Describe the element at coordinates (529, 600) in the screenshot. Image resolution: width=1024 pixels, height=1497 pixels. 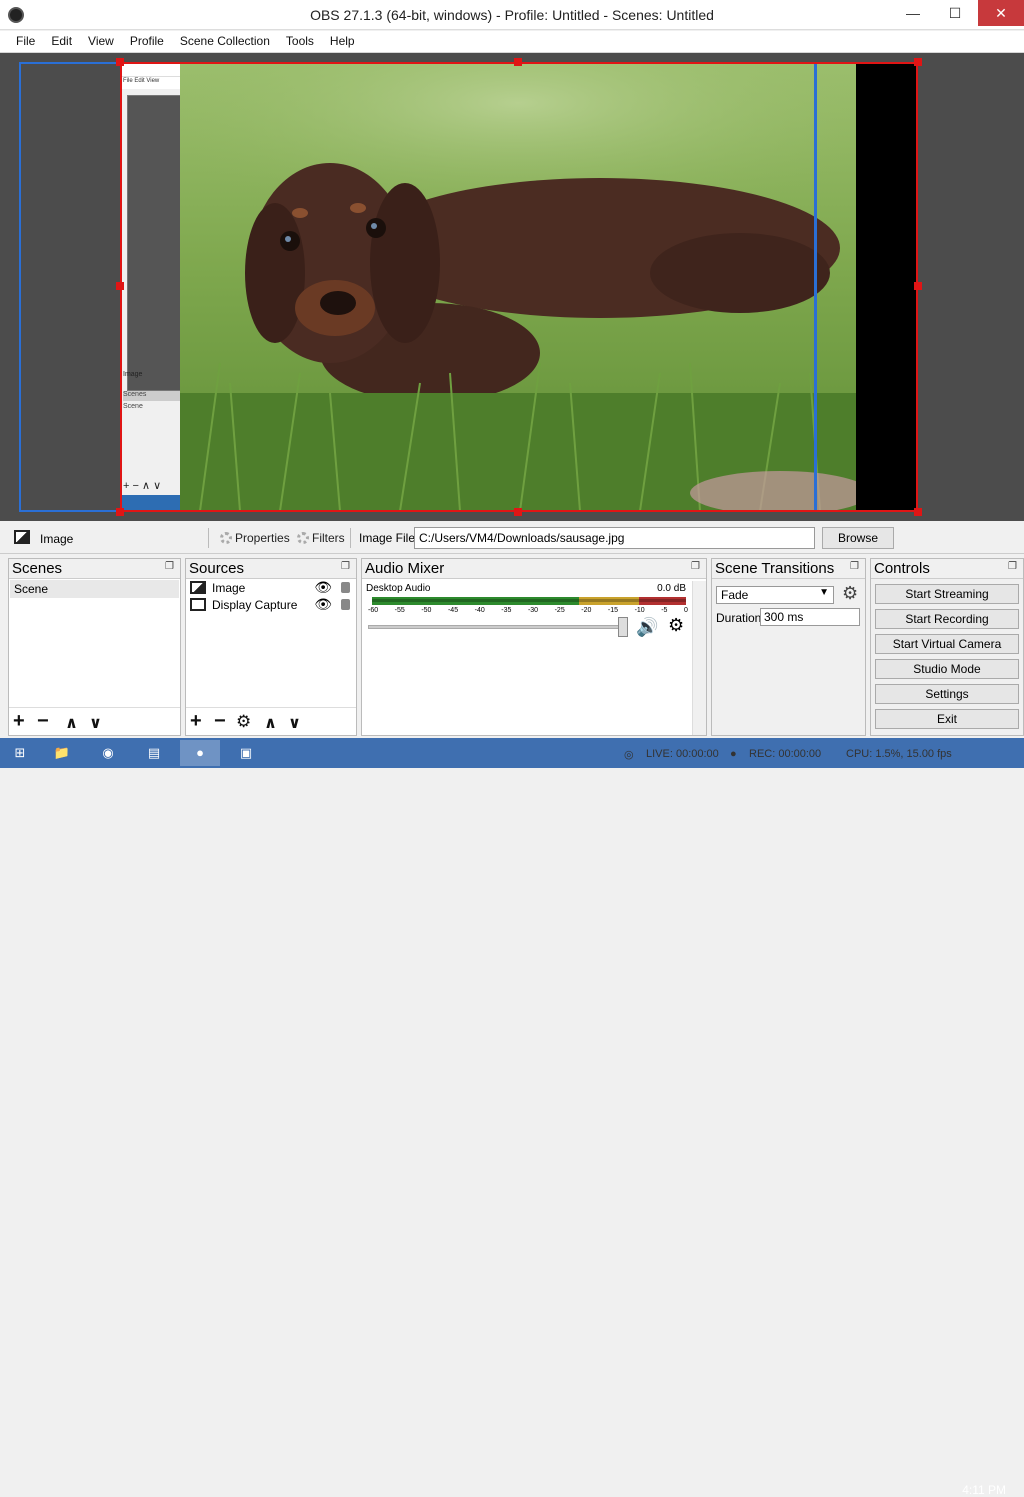
I see `volume-meter-shade` at that location.